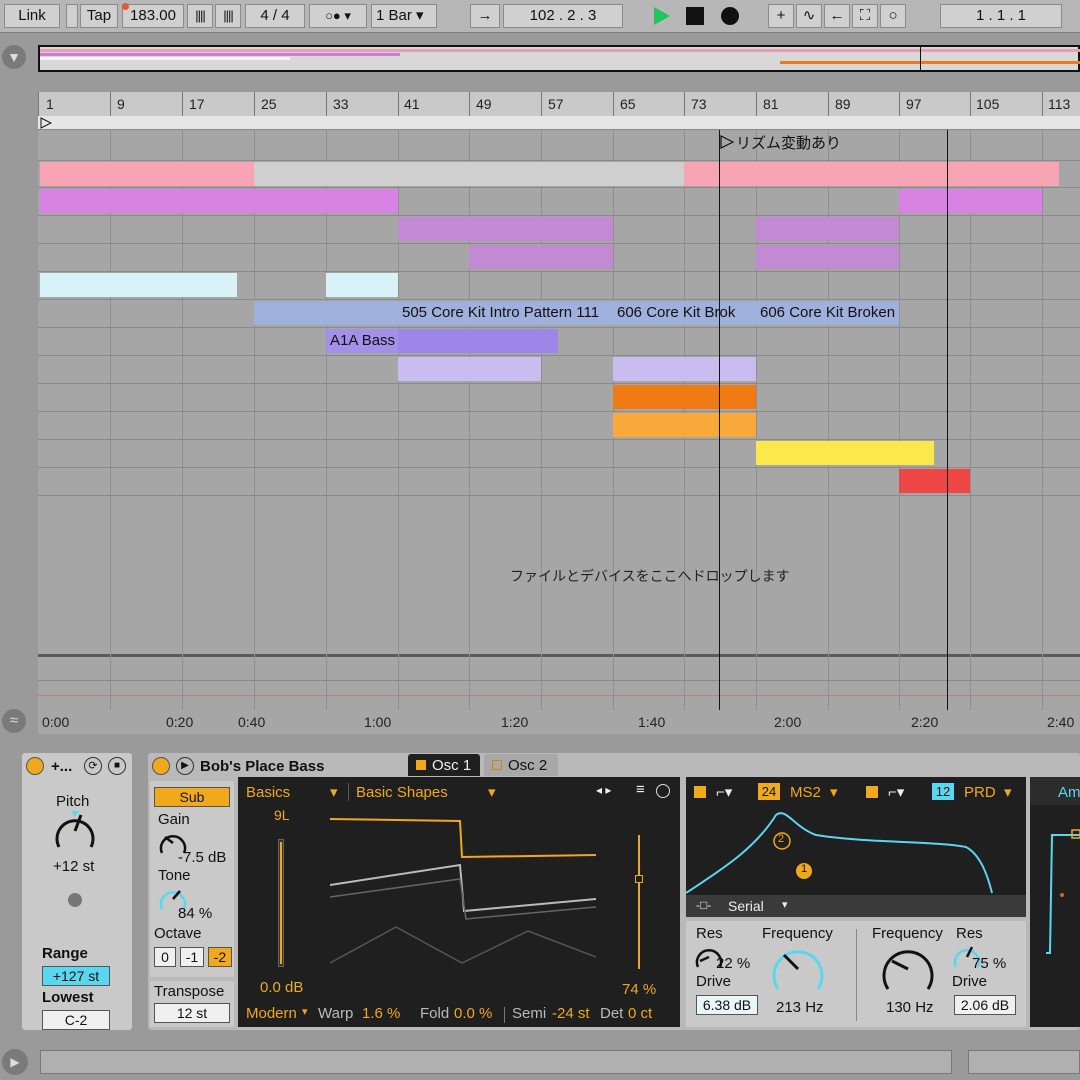  Describe the element at coordinates (492, 792) in the screenshot. I see `name-chevron-icon: ▾` at that location.